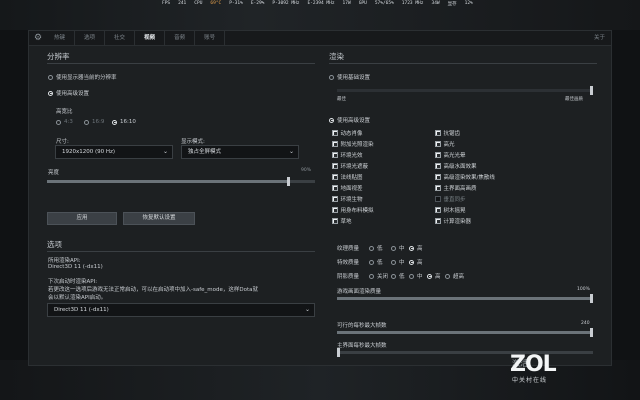 The height and width of the screenshot is (400, 640). I want to click on render-option-checkbox: 垂直同步, so click(450, 199).